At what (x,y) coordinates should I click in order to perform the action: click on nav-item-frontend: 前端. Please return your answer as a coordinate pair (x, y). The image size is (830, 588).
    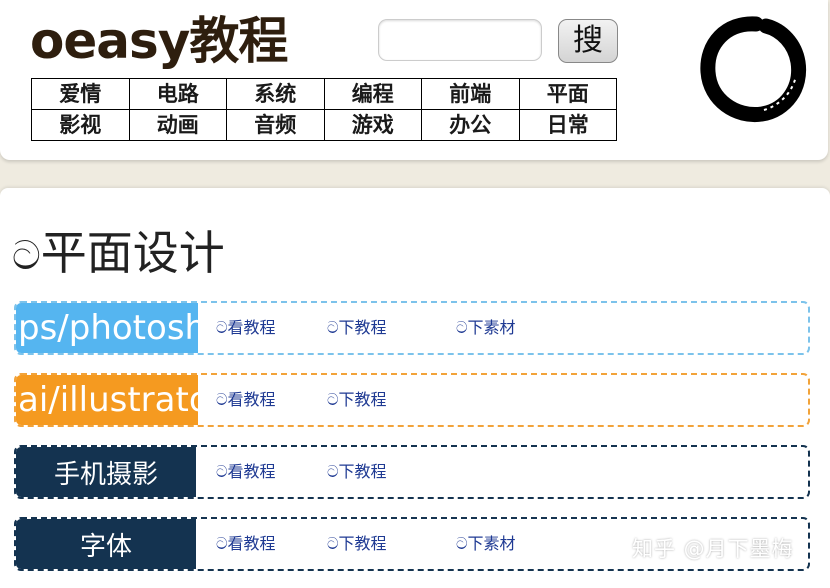
    Looking at the image, I should click on (471, 94).